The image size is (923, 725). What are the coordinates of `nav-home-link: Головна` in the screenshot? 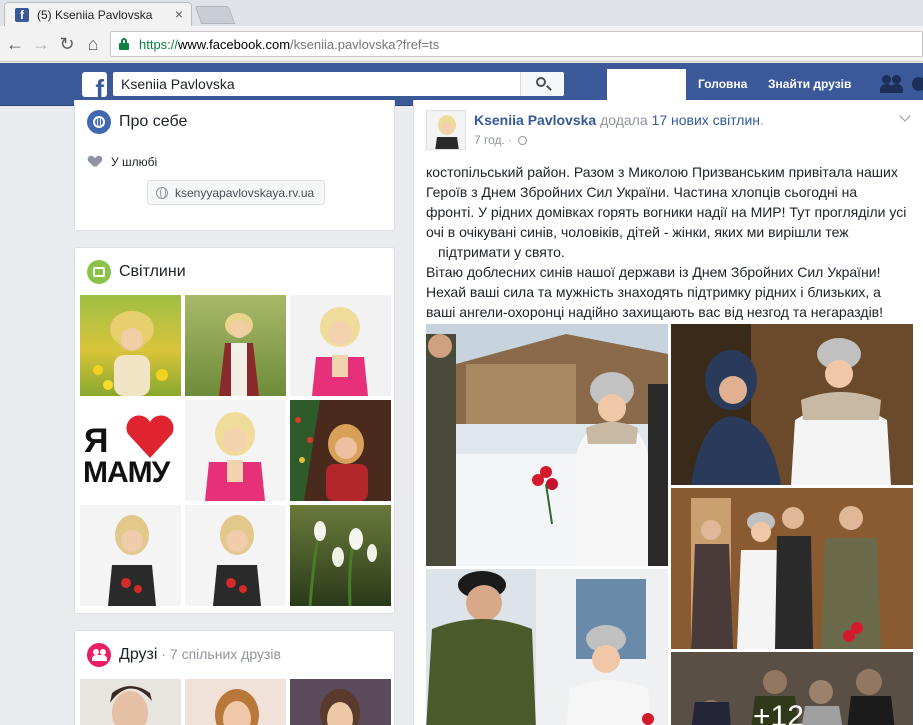 It's located at (722, 84).